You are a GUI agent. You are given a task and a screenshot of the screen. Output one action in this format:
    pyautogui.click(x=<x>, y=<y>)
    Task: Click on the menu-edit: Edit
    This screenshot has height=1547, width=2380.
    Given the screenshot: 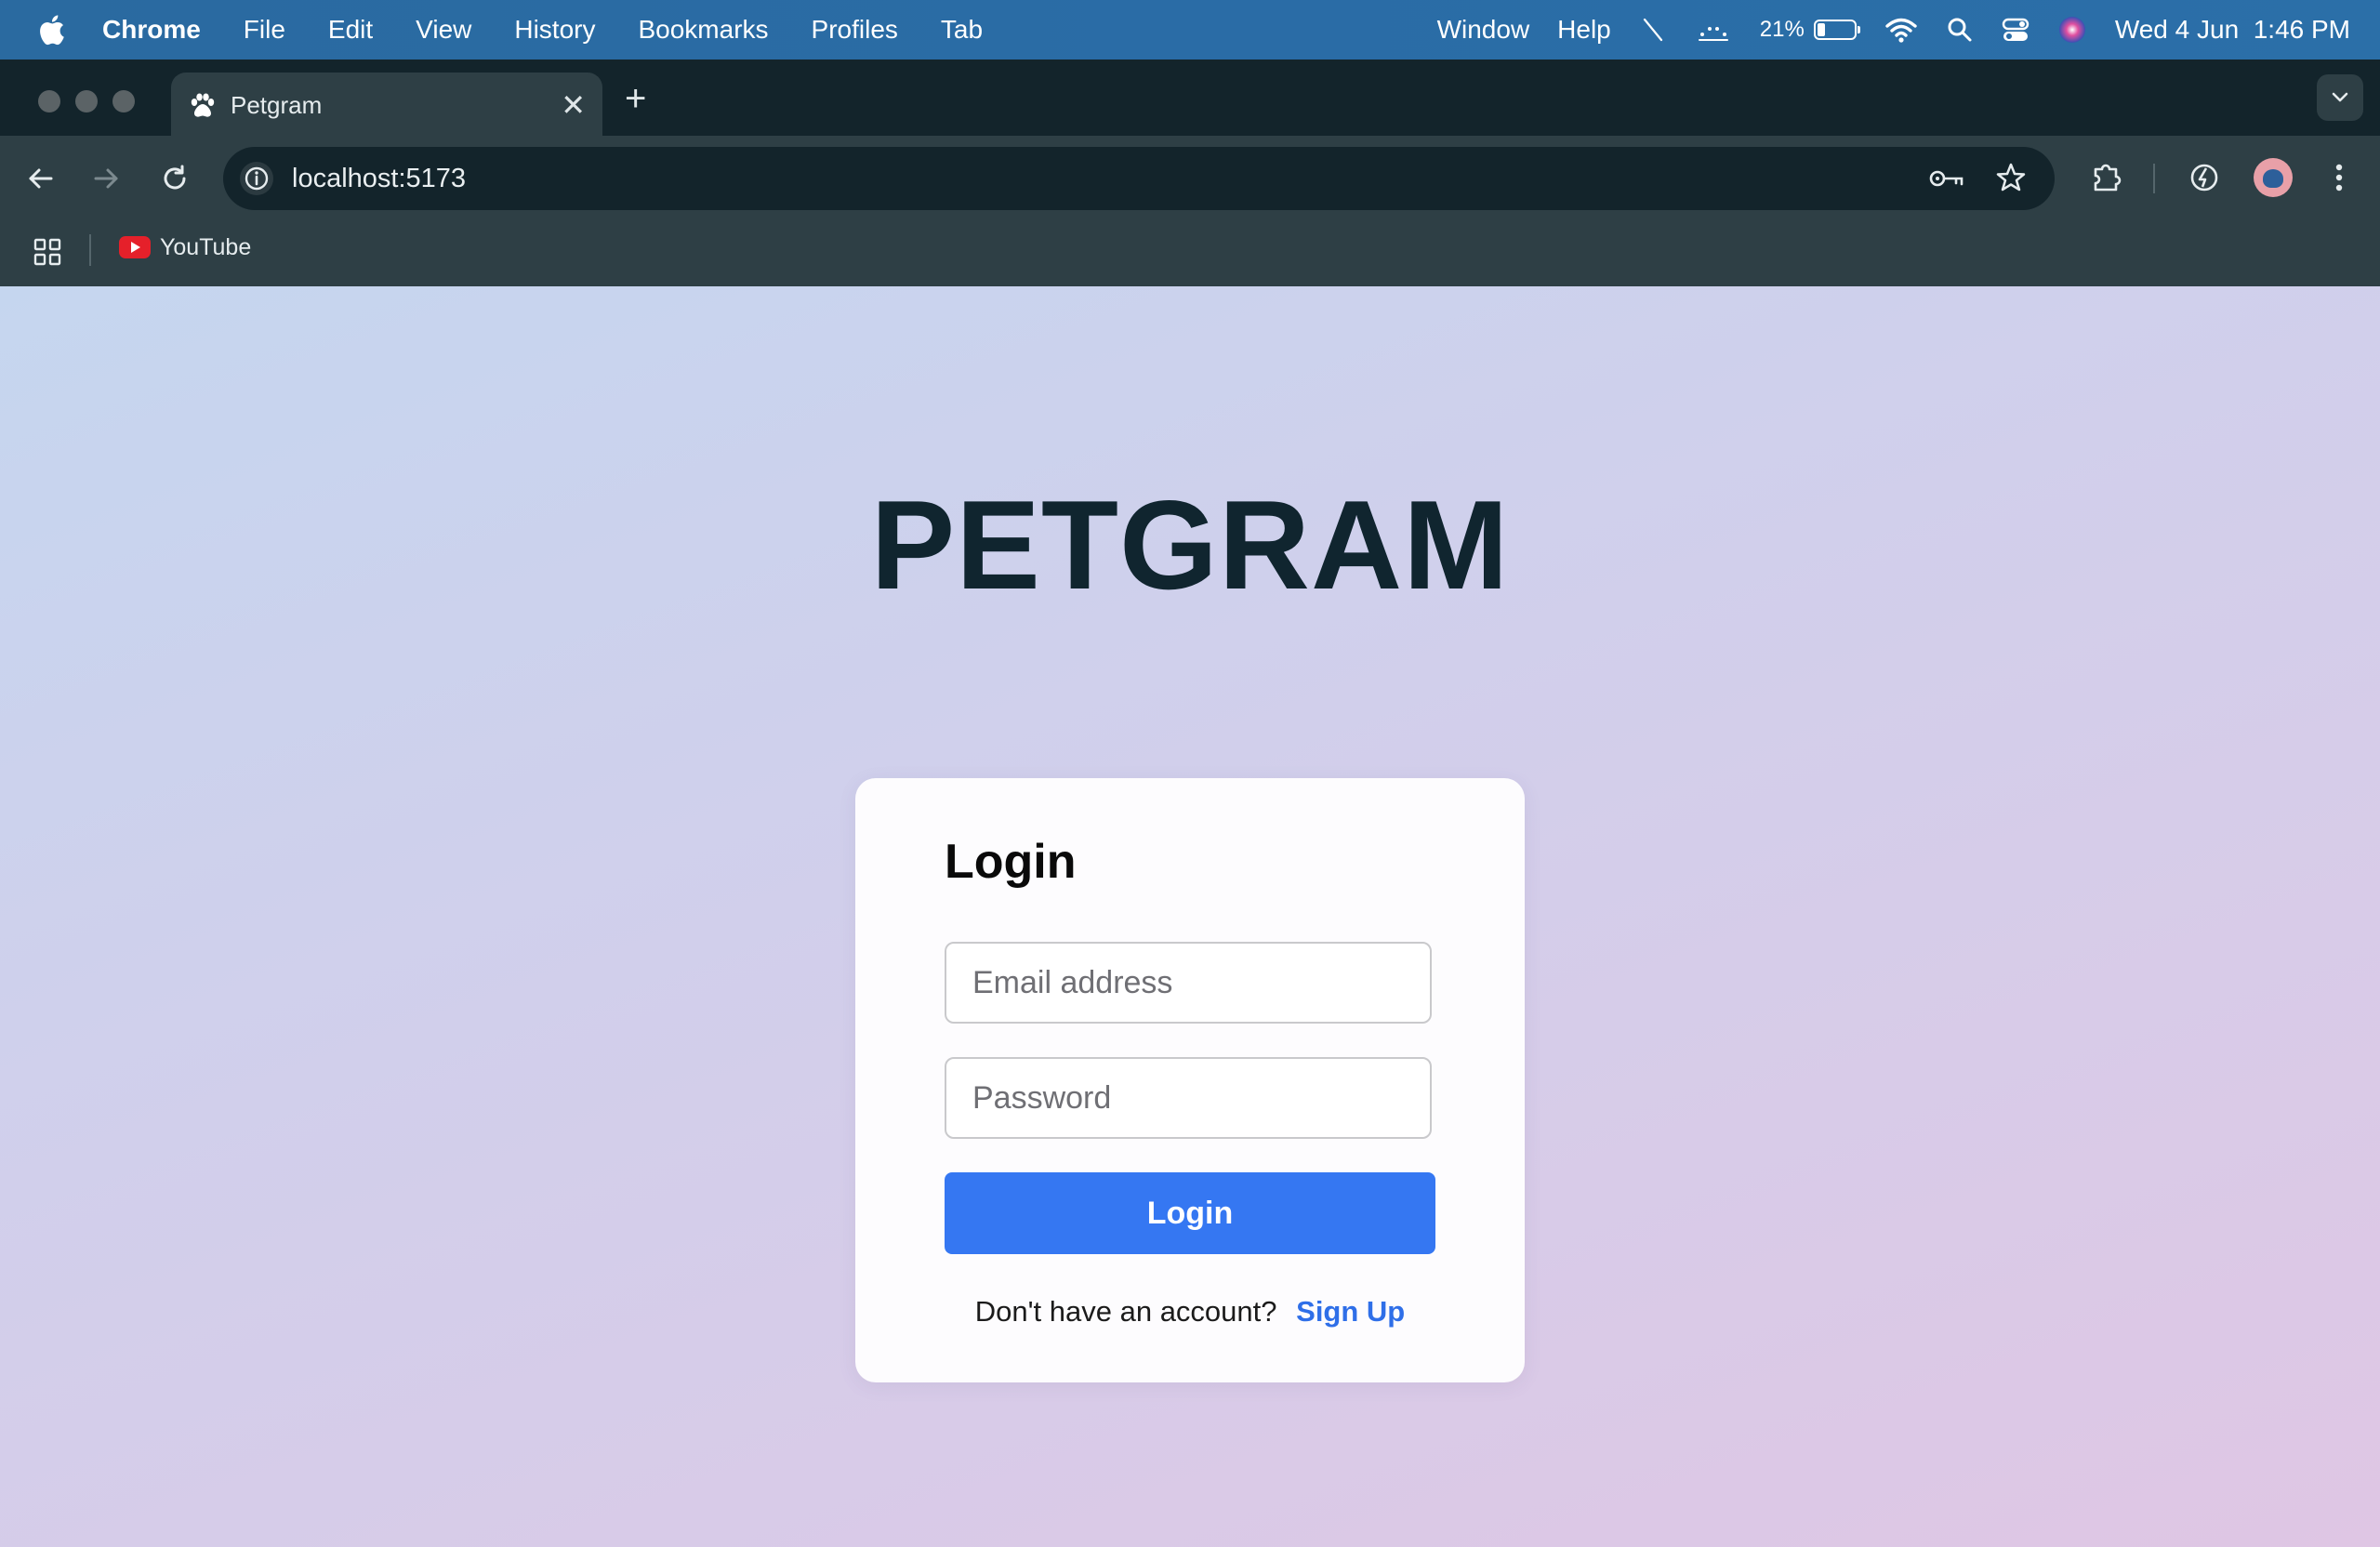 What is the action you would take?
    pyautogui.click(x=350, y=30)
    